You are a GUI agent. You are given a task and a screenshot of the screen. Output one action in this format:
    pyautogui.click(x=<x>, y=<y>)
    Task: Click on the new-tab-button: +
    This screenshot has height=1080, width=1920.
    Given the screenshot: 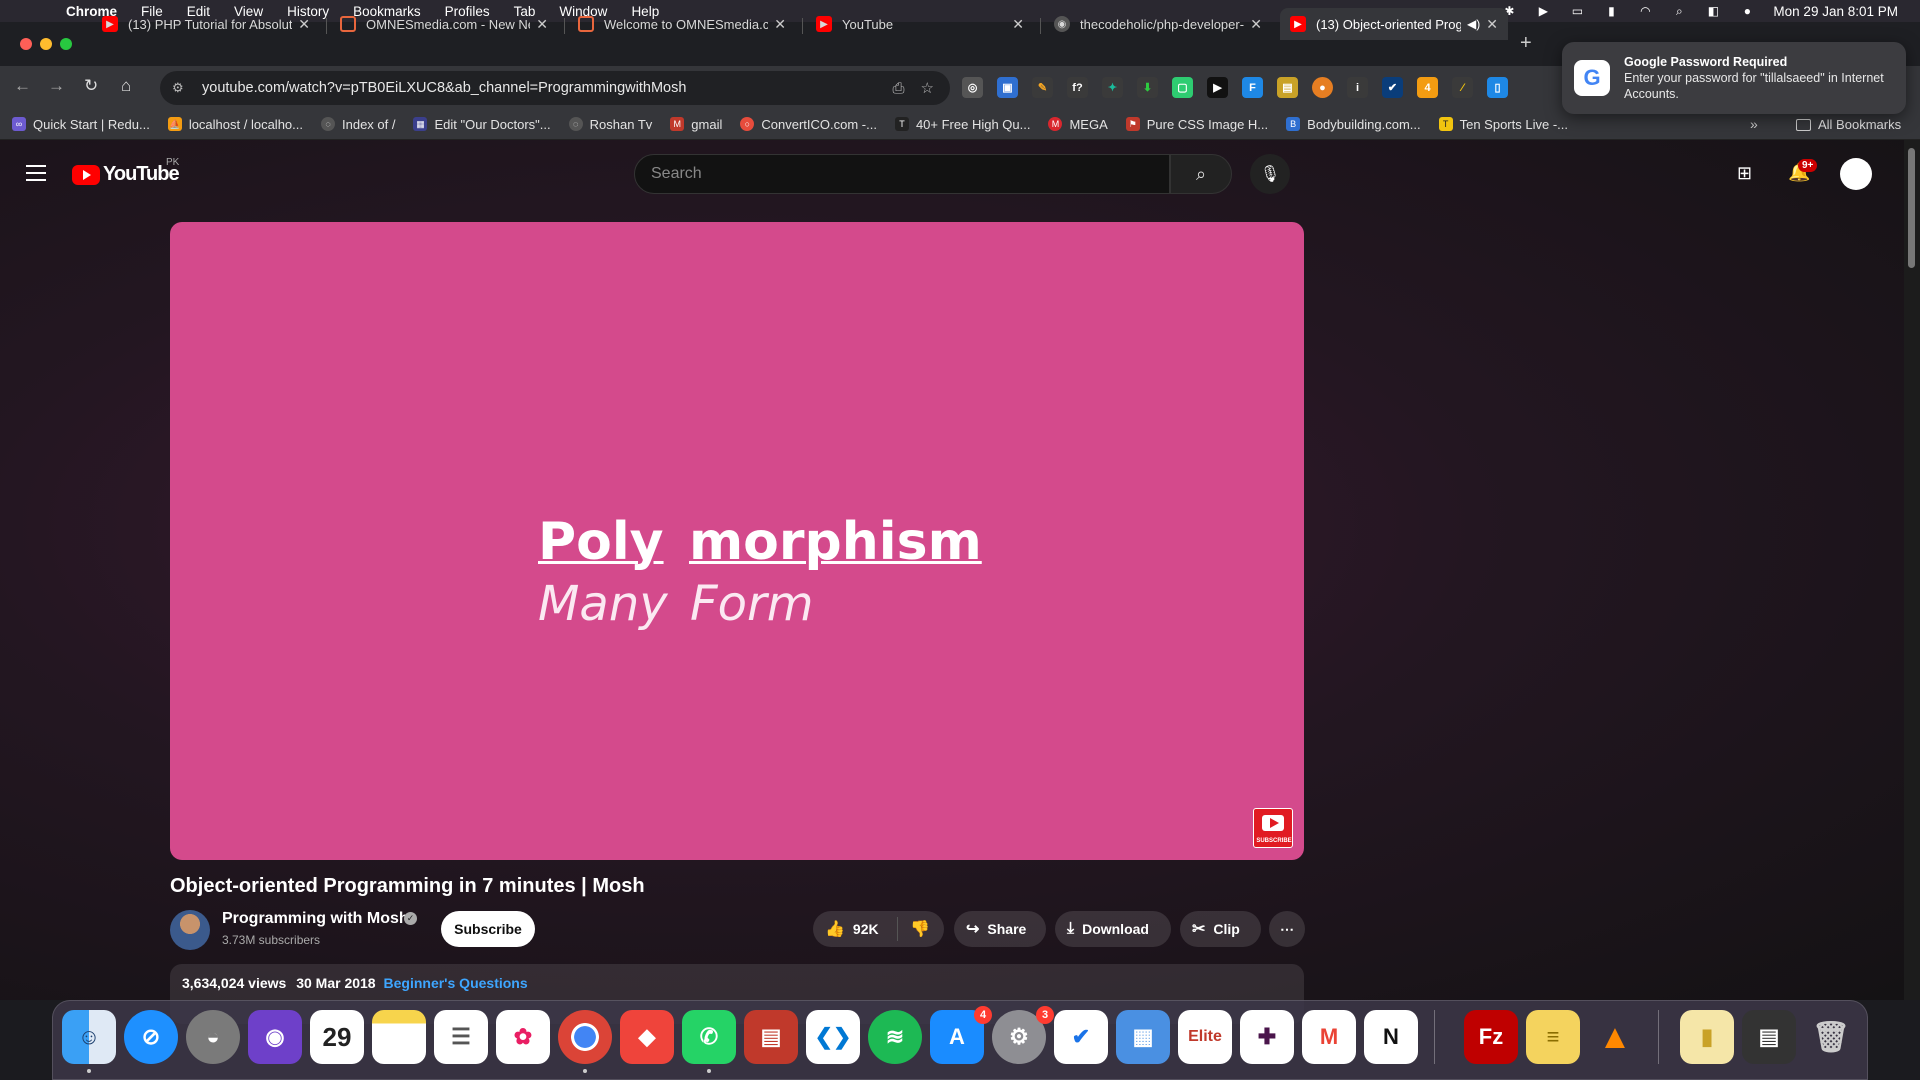 What is the action you would take?
    pyautogui.click(x=1526, y=43)
    